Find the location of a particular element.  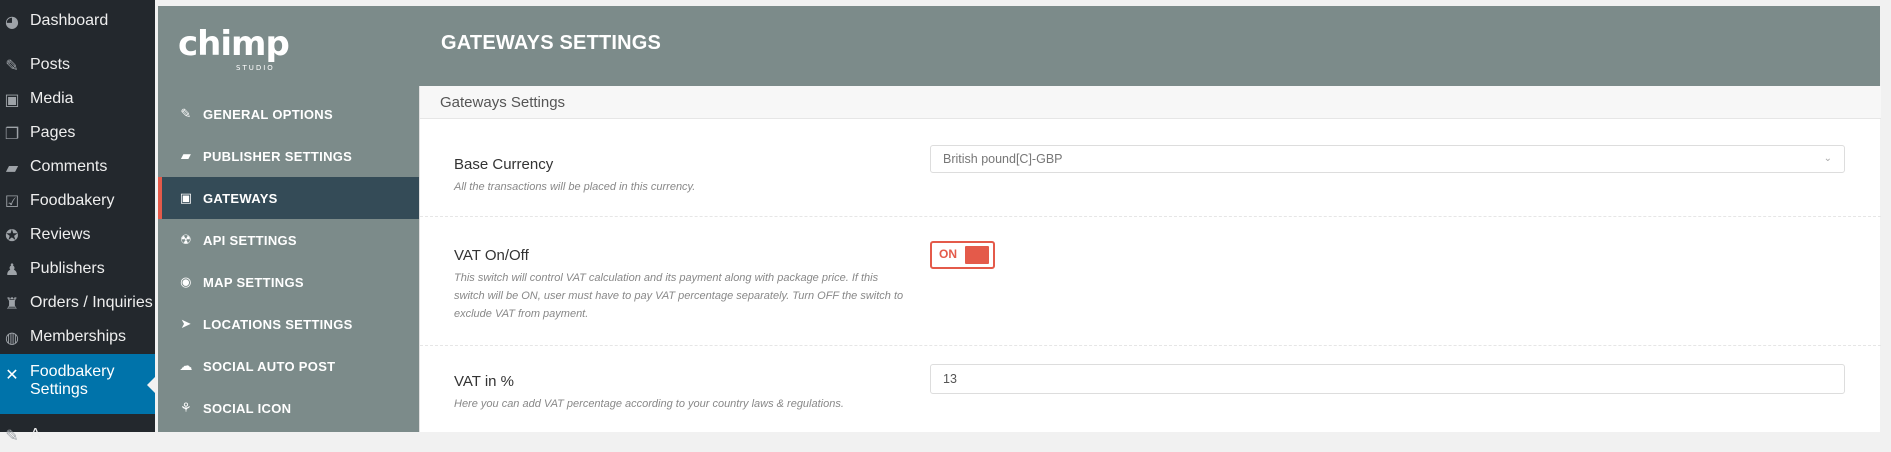

vat-percent-input is located at coordinates (1387, 379).